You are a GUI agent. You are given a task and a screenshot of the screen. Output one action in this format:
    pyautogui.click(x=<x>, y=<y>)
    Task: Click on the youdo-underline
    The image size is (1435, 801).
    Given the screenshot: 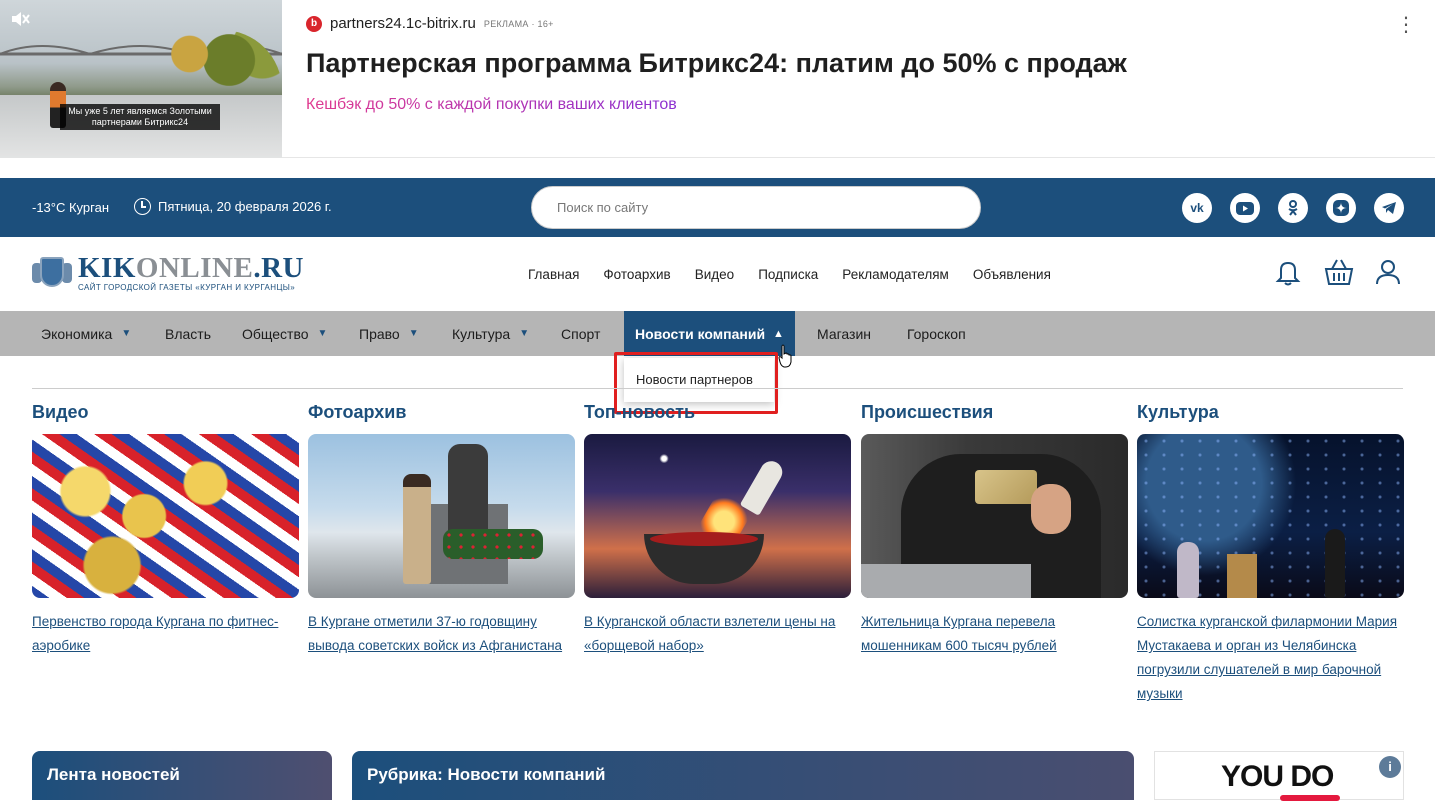 What is the action you would take?
    pyautogui.click(x=1310, y=798)
    